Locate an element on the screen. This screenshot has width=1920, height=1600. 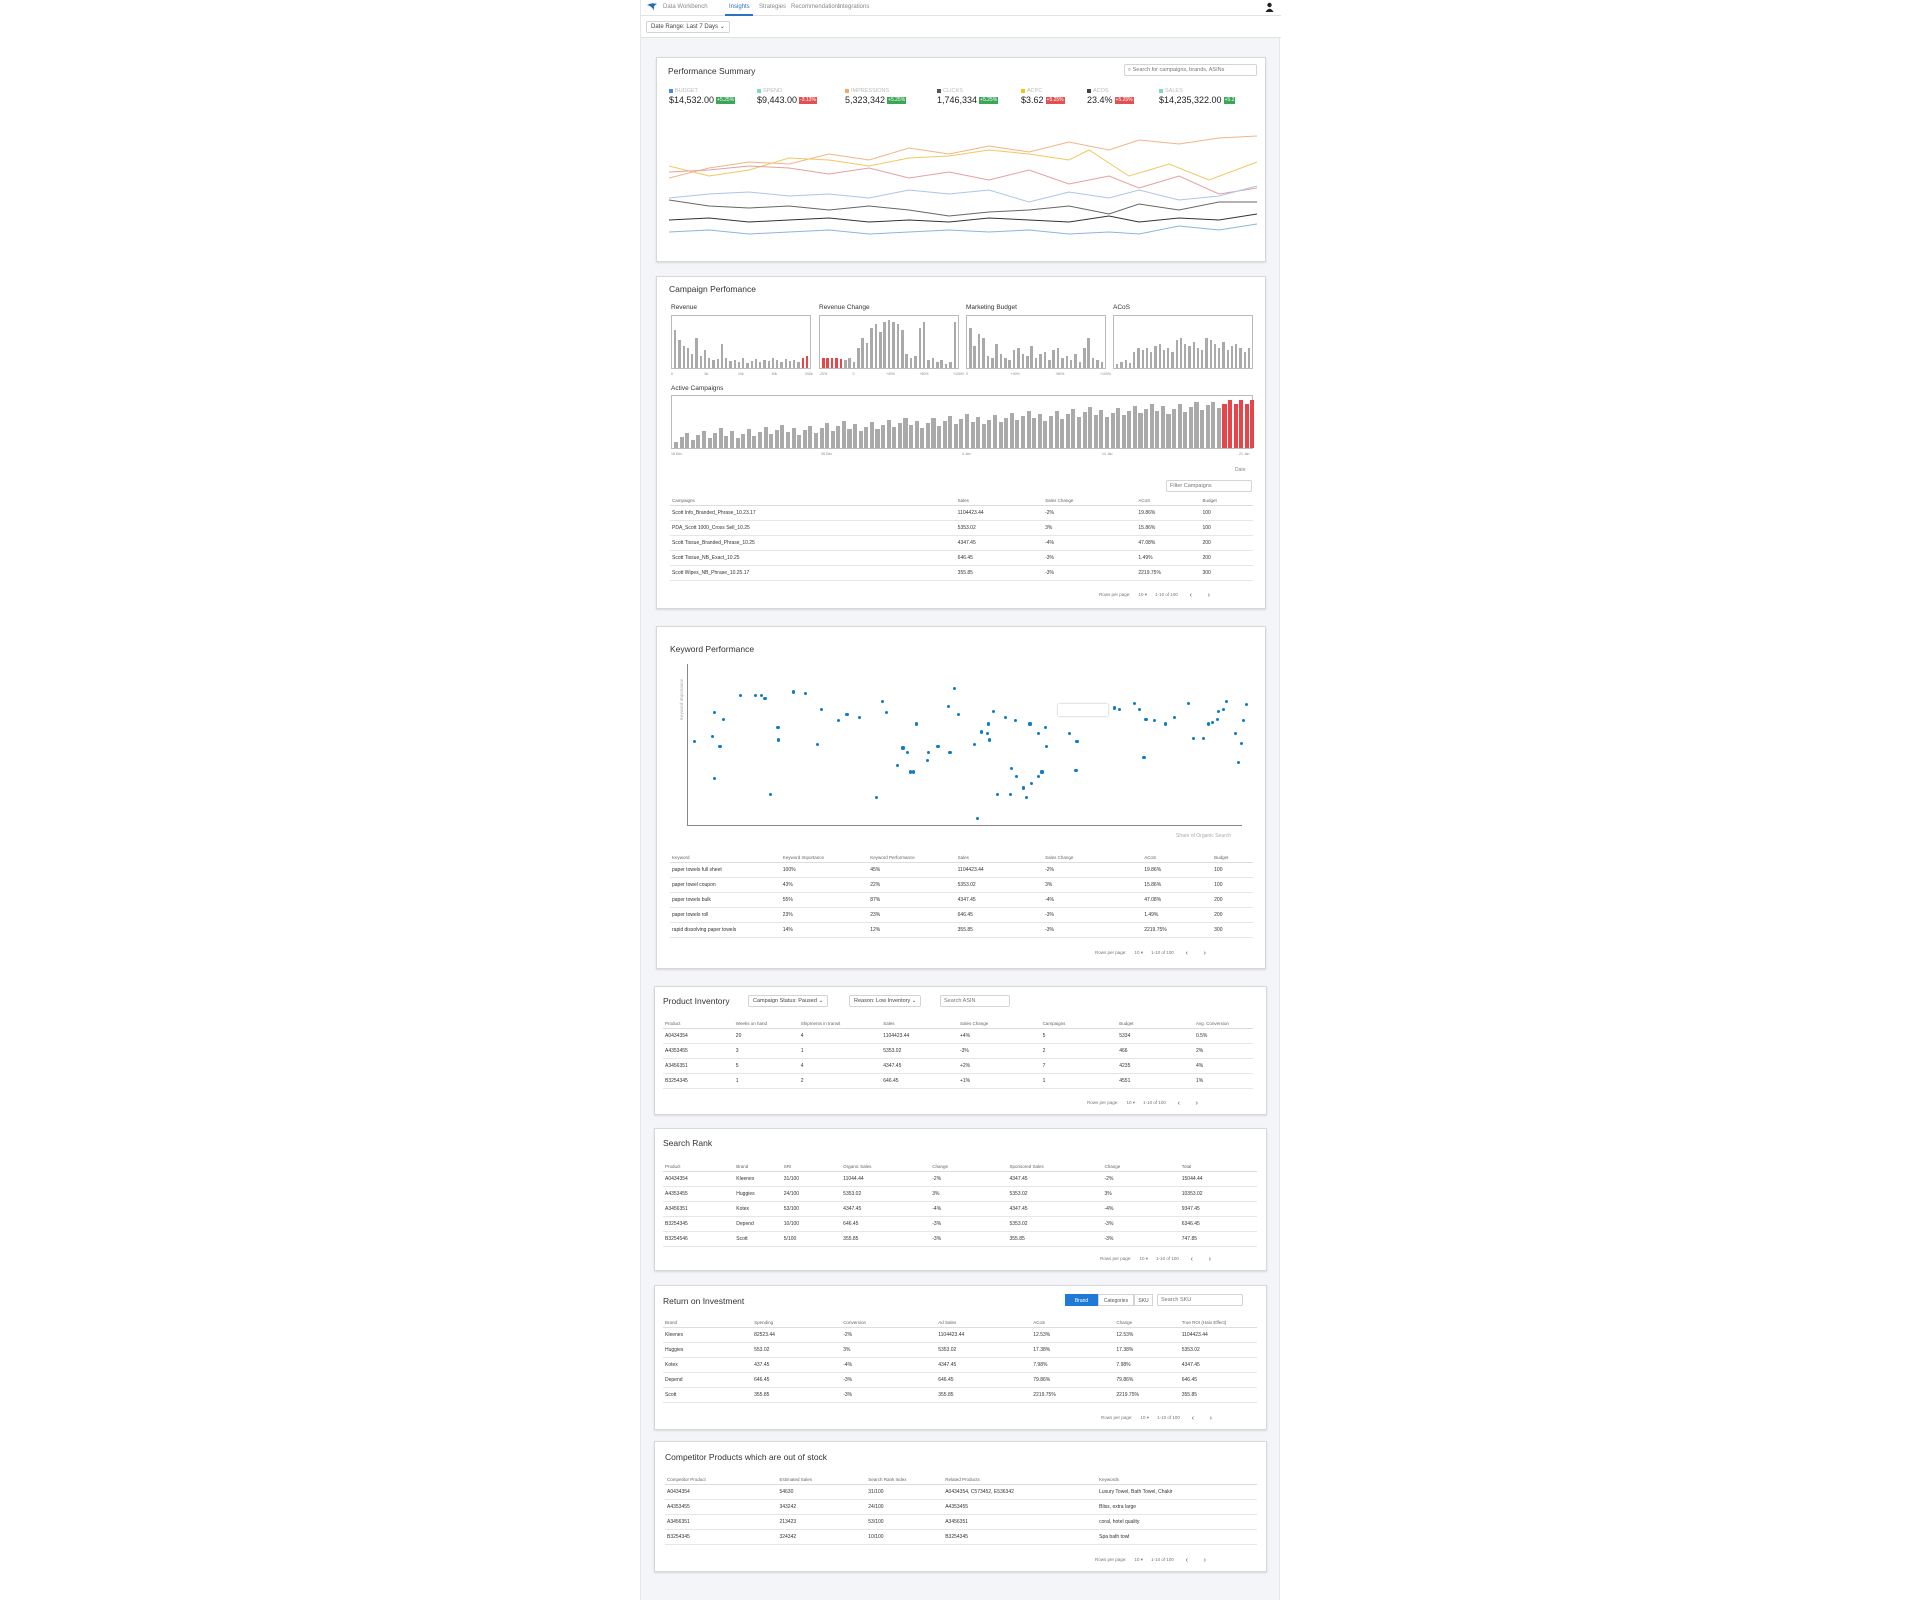
column-header: Keywords is located at coordinates (1177, 1480).